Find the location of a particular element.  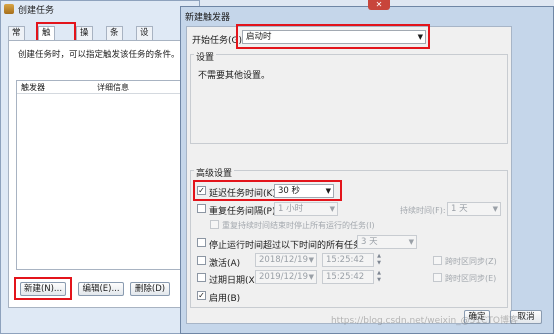

advanced-label: 高级设置 is located at coordinates (214, 172).